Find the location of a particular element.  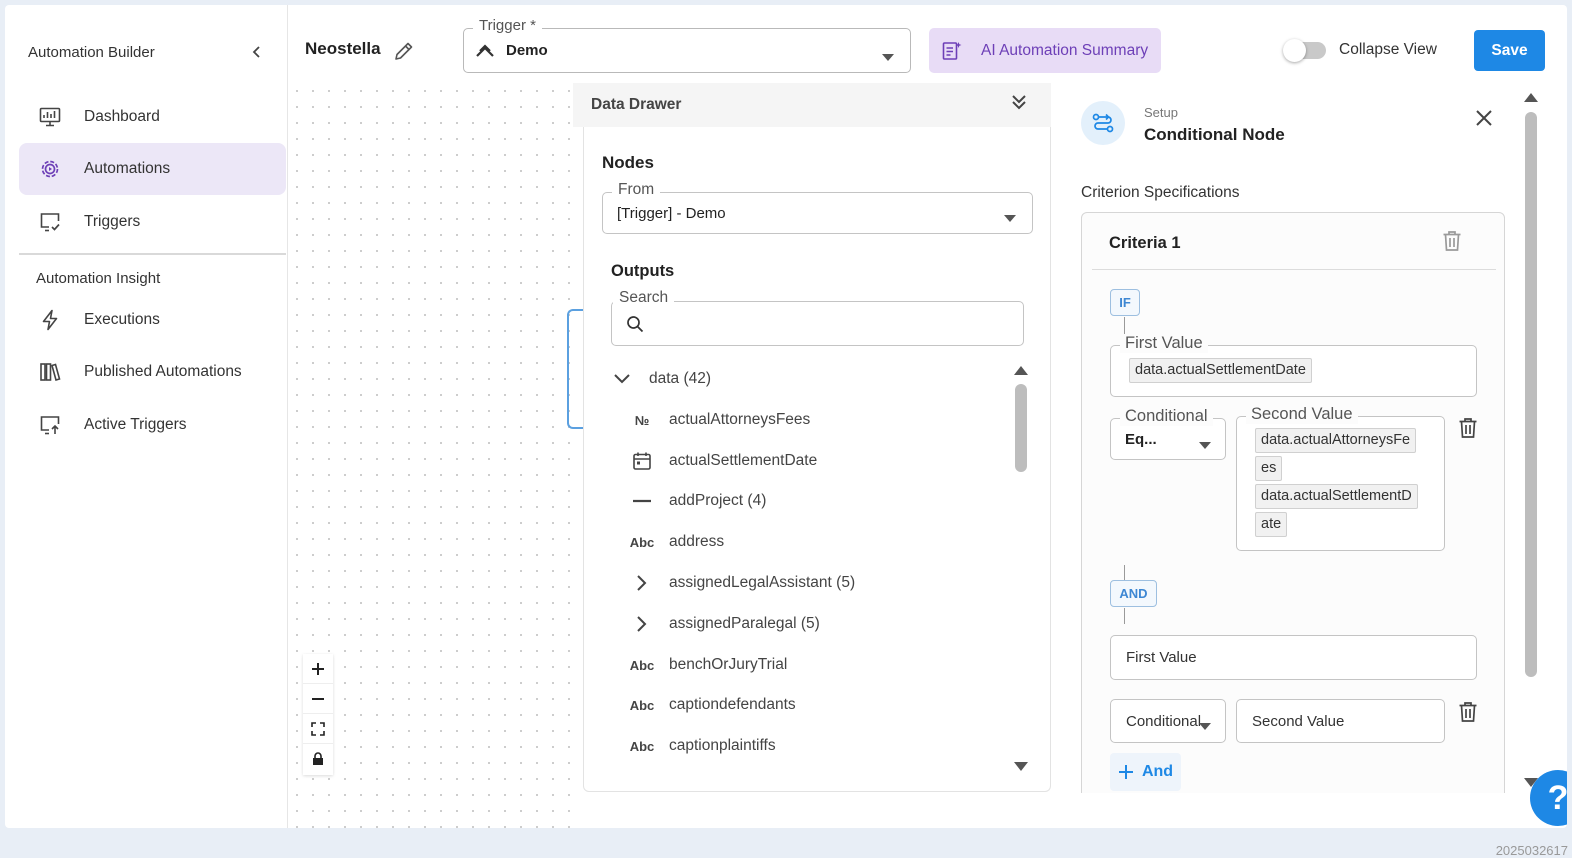

chevron-right-icon is located at coordinates (642, 583).